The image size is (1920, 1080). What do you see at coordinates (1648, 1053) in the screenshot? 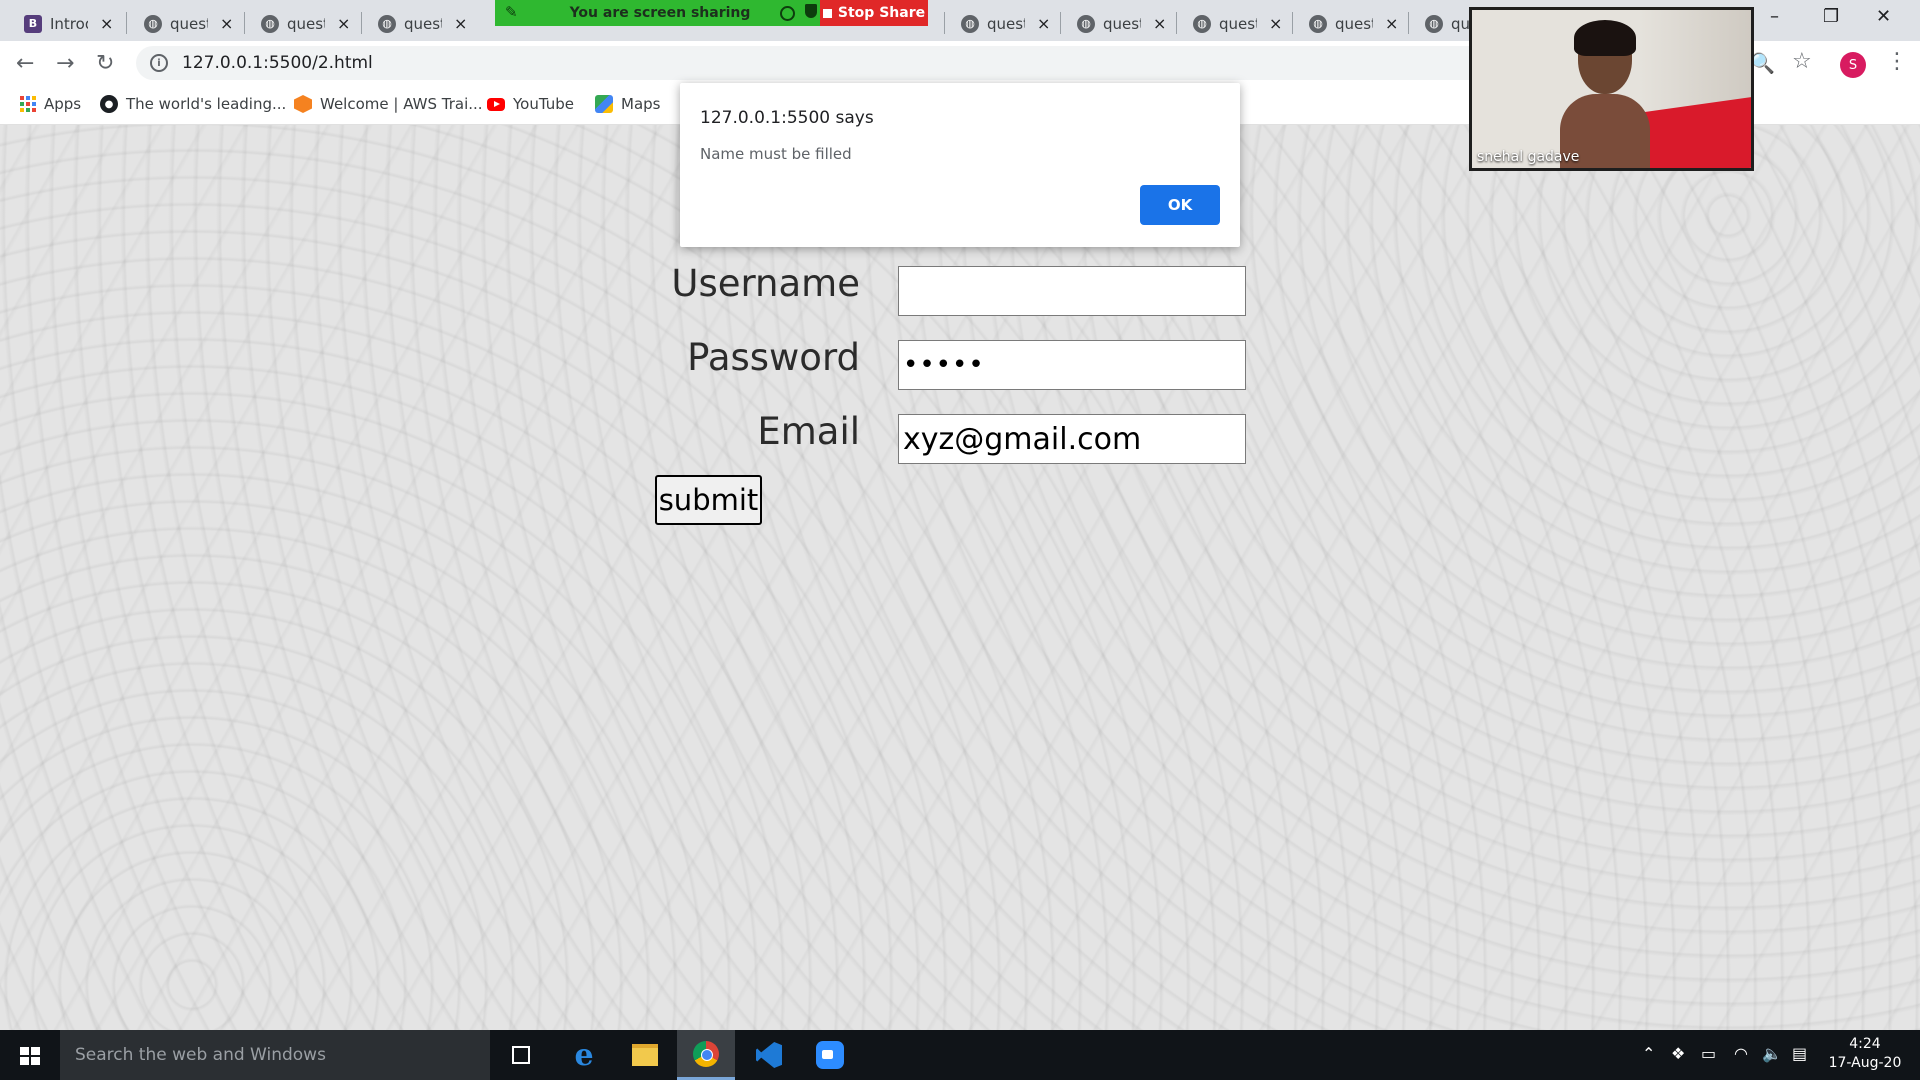
I see `chevron-up-icon: ⌃` at bounding box center [1648, 1053].